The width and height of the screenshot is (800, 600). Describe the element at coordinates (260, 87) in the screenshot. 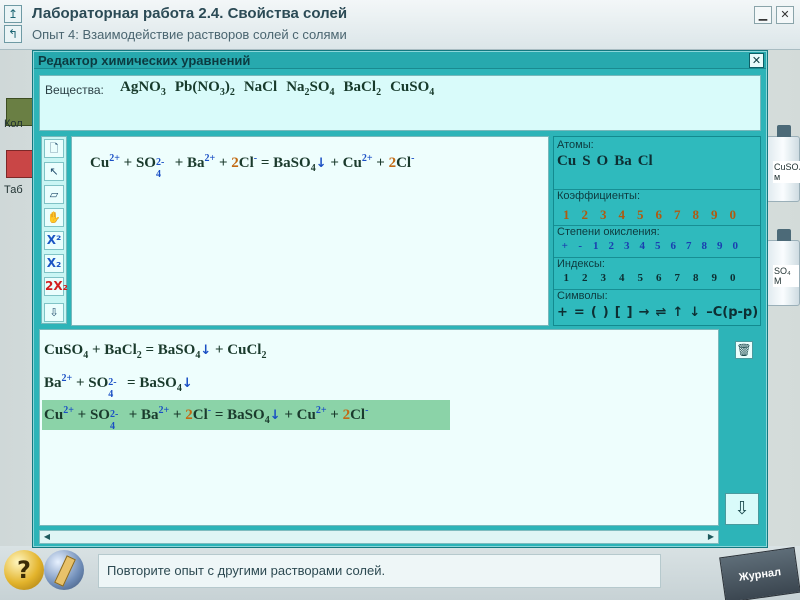

I see `substance-item: NaCl` at that location.